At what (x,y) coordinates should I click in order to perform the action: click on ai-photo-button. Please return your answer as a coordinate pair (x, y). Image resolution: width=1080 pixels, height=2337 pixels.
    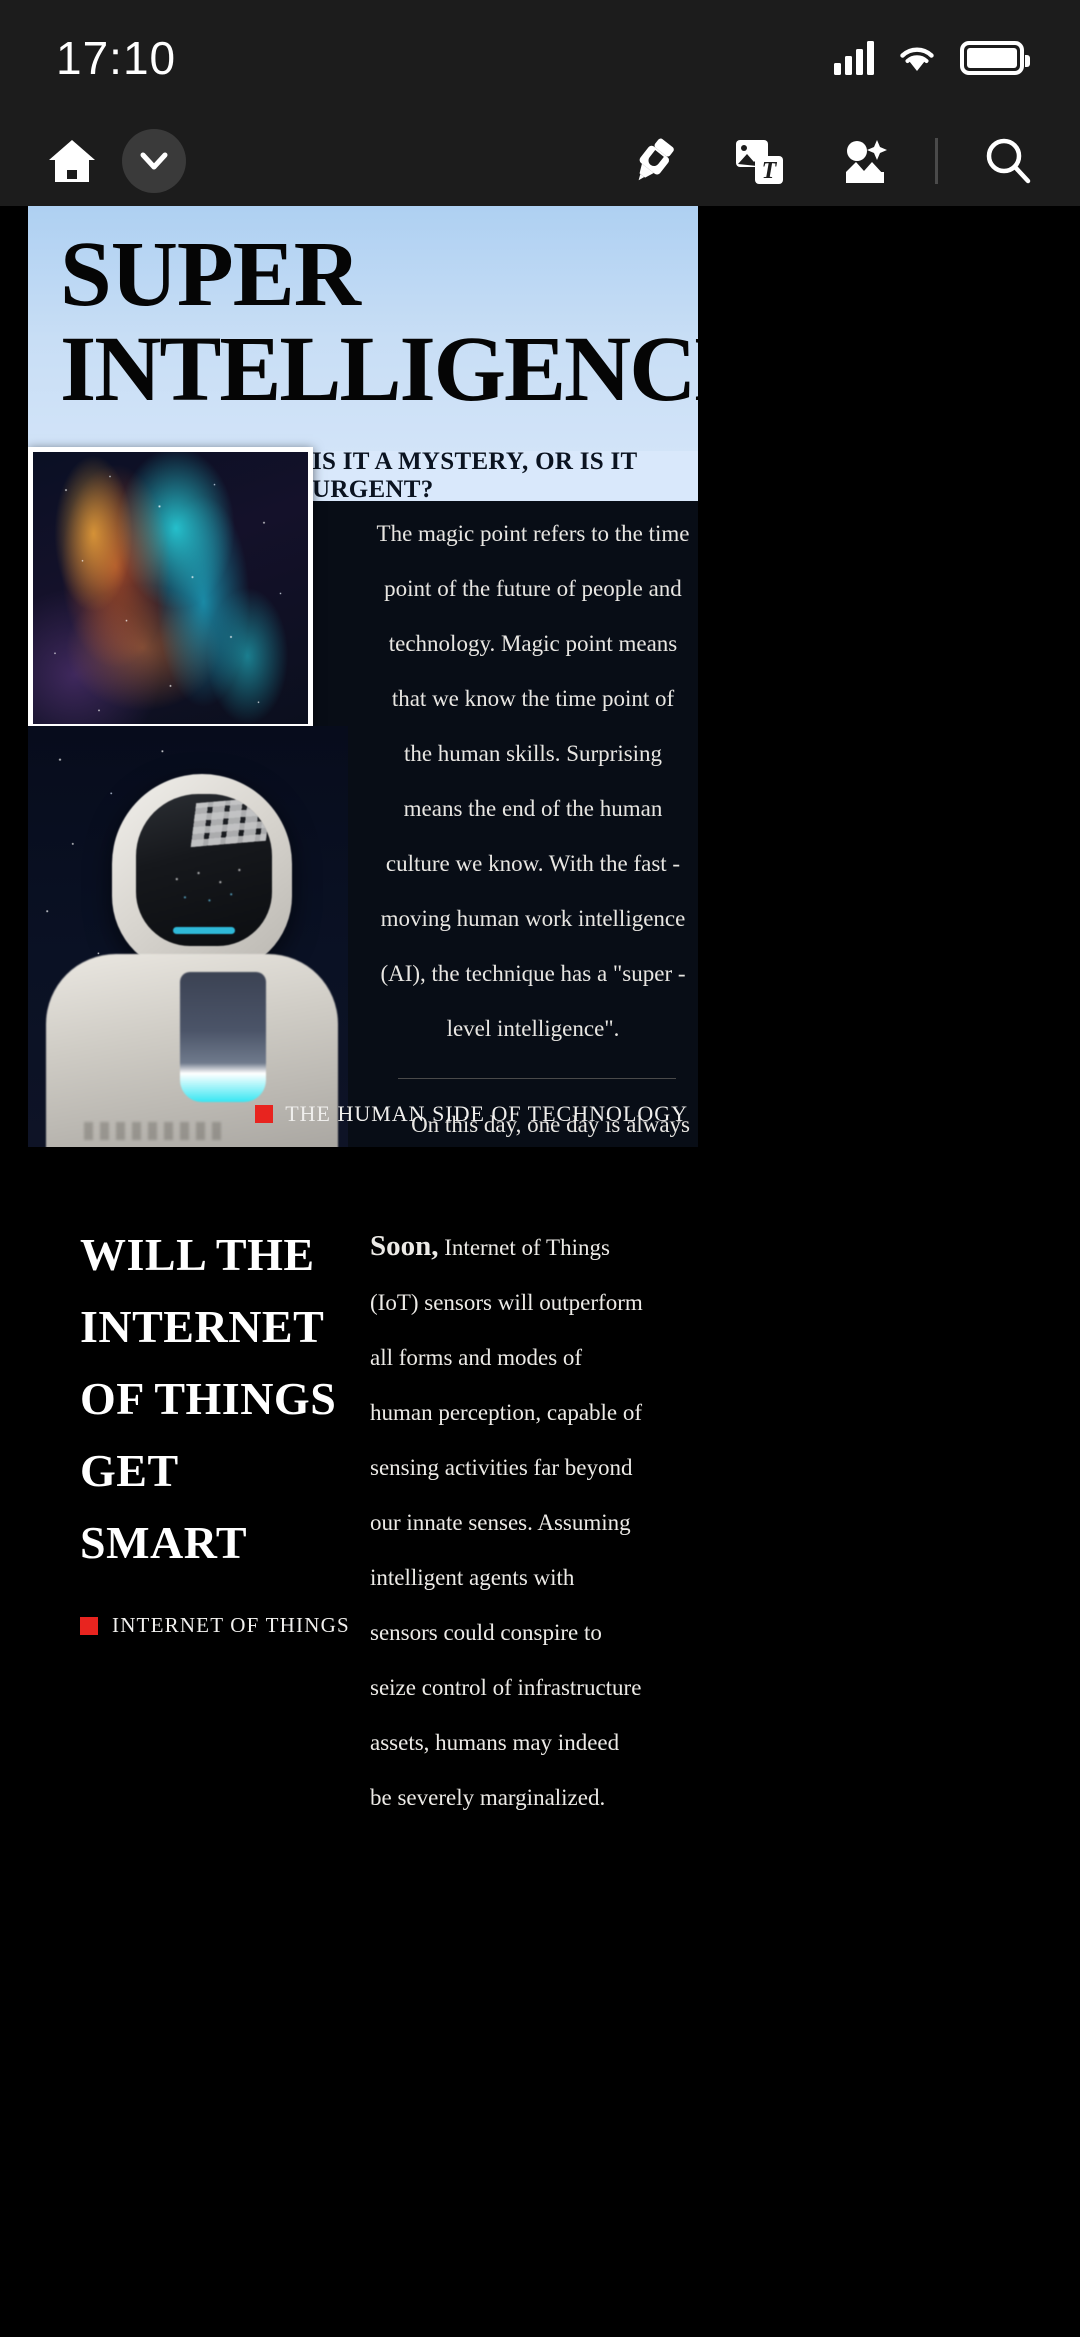
    Looking at the image, I should click on (865, 161).